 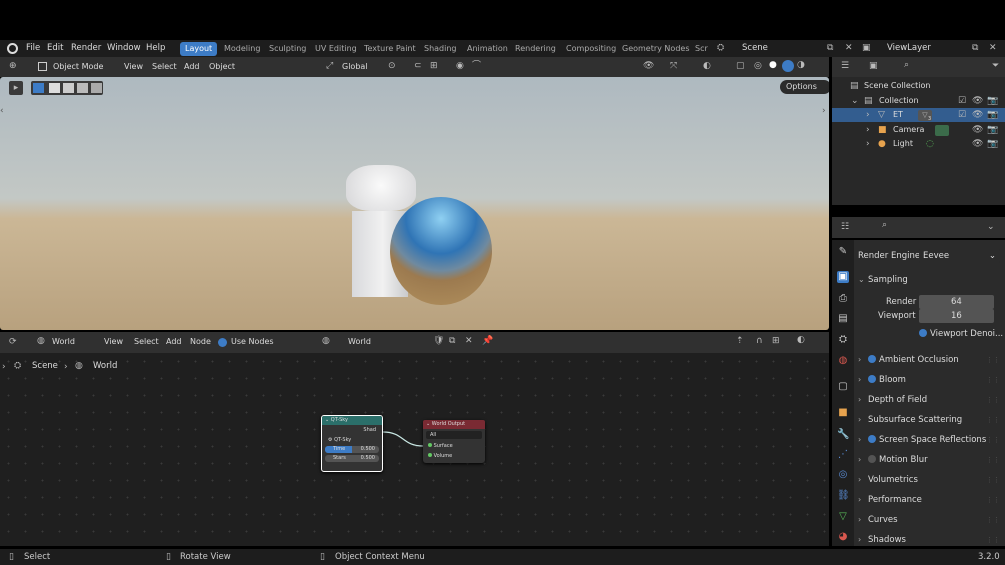 I want to click on properties-options-icon: ⌄, so click(x=991, y=227).